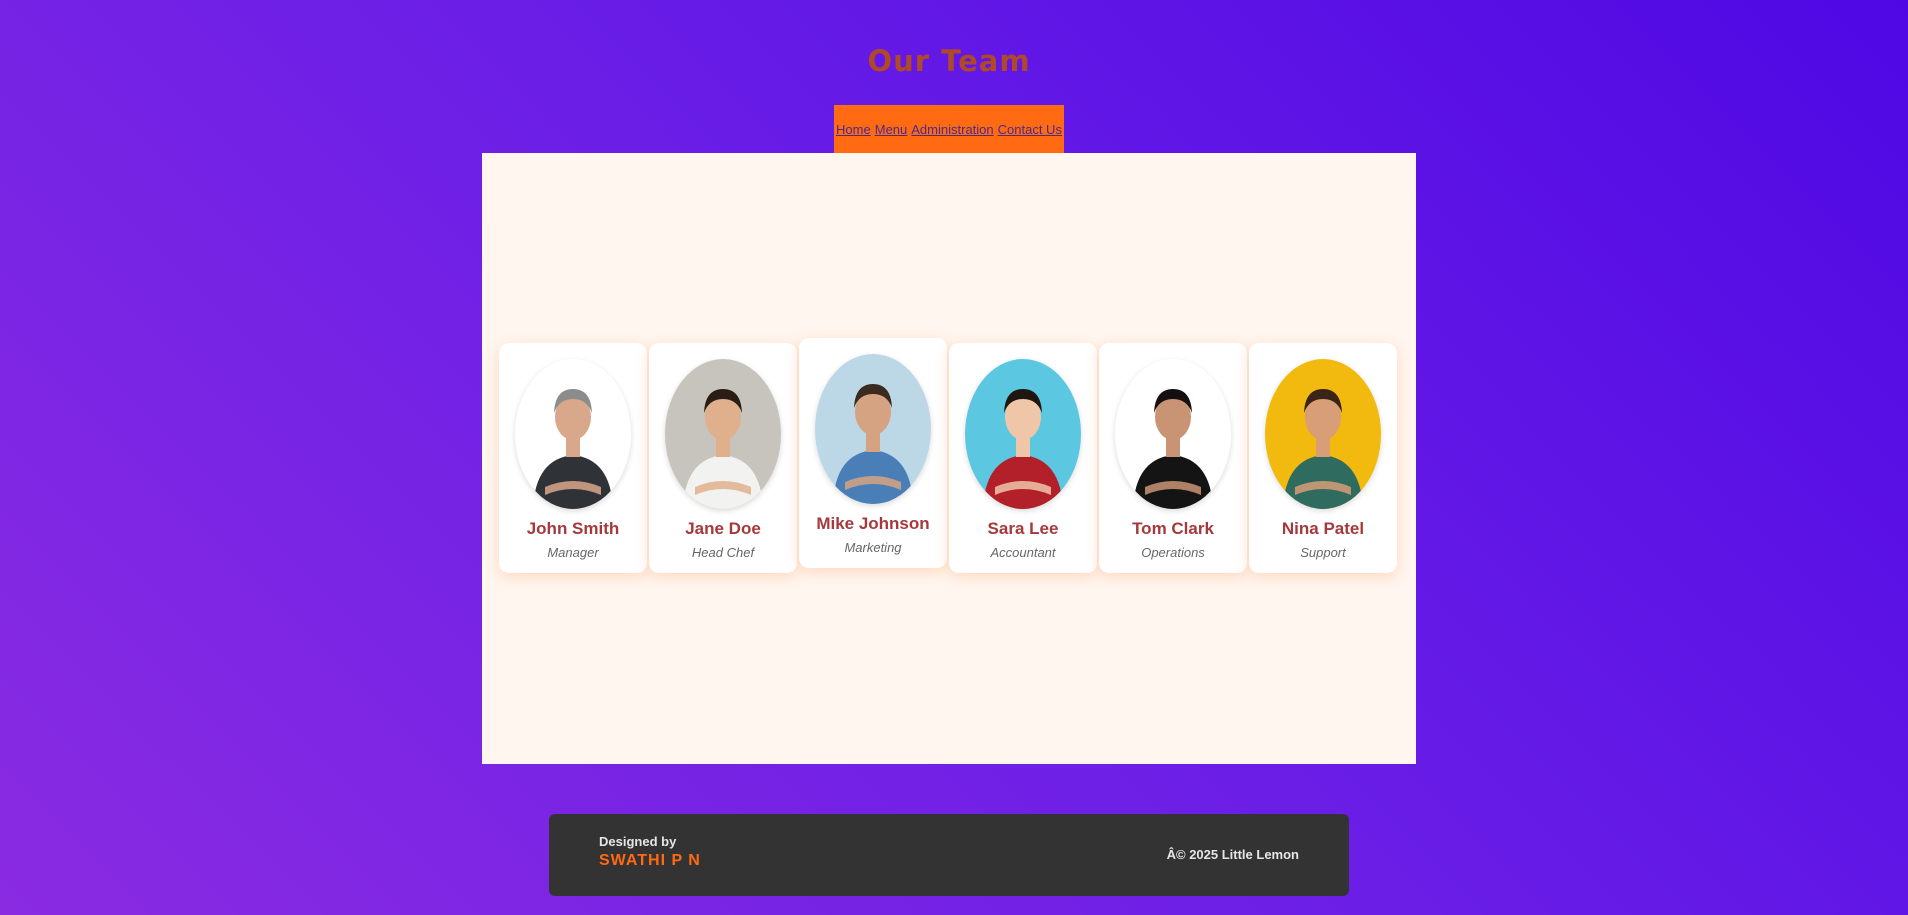  Describe the element at coordinates (638, 841) in the screenshot. I see `footer-designed-label: Designed by` at that location.